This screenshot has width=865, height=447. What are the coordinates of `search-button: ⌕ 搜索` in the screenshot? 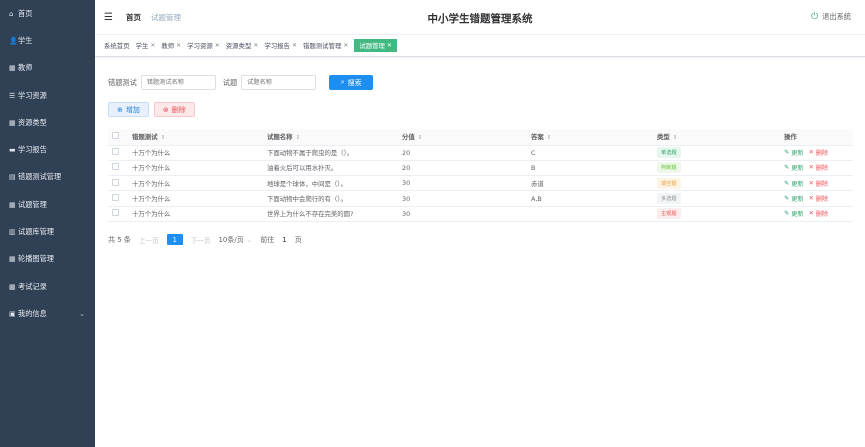 It's located at (351, 82).